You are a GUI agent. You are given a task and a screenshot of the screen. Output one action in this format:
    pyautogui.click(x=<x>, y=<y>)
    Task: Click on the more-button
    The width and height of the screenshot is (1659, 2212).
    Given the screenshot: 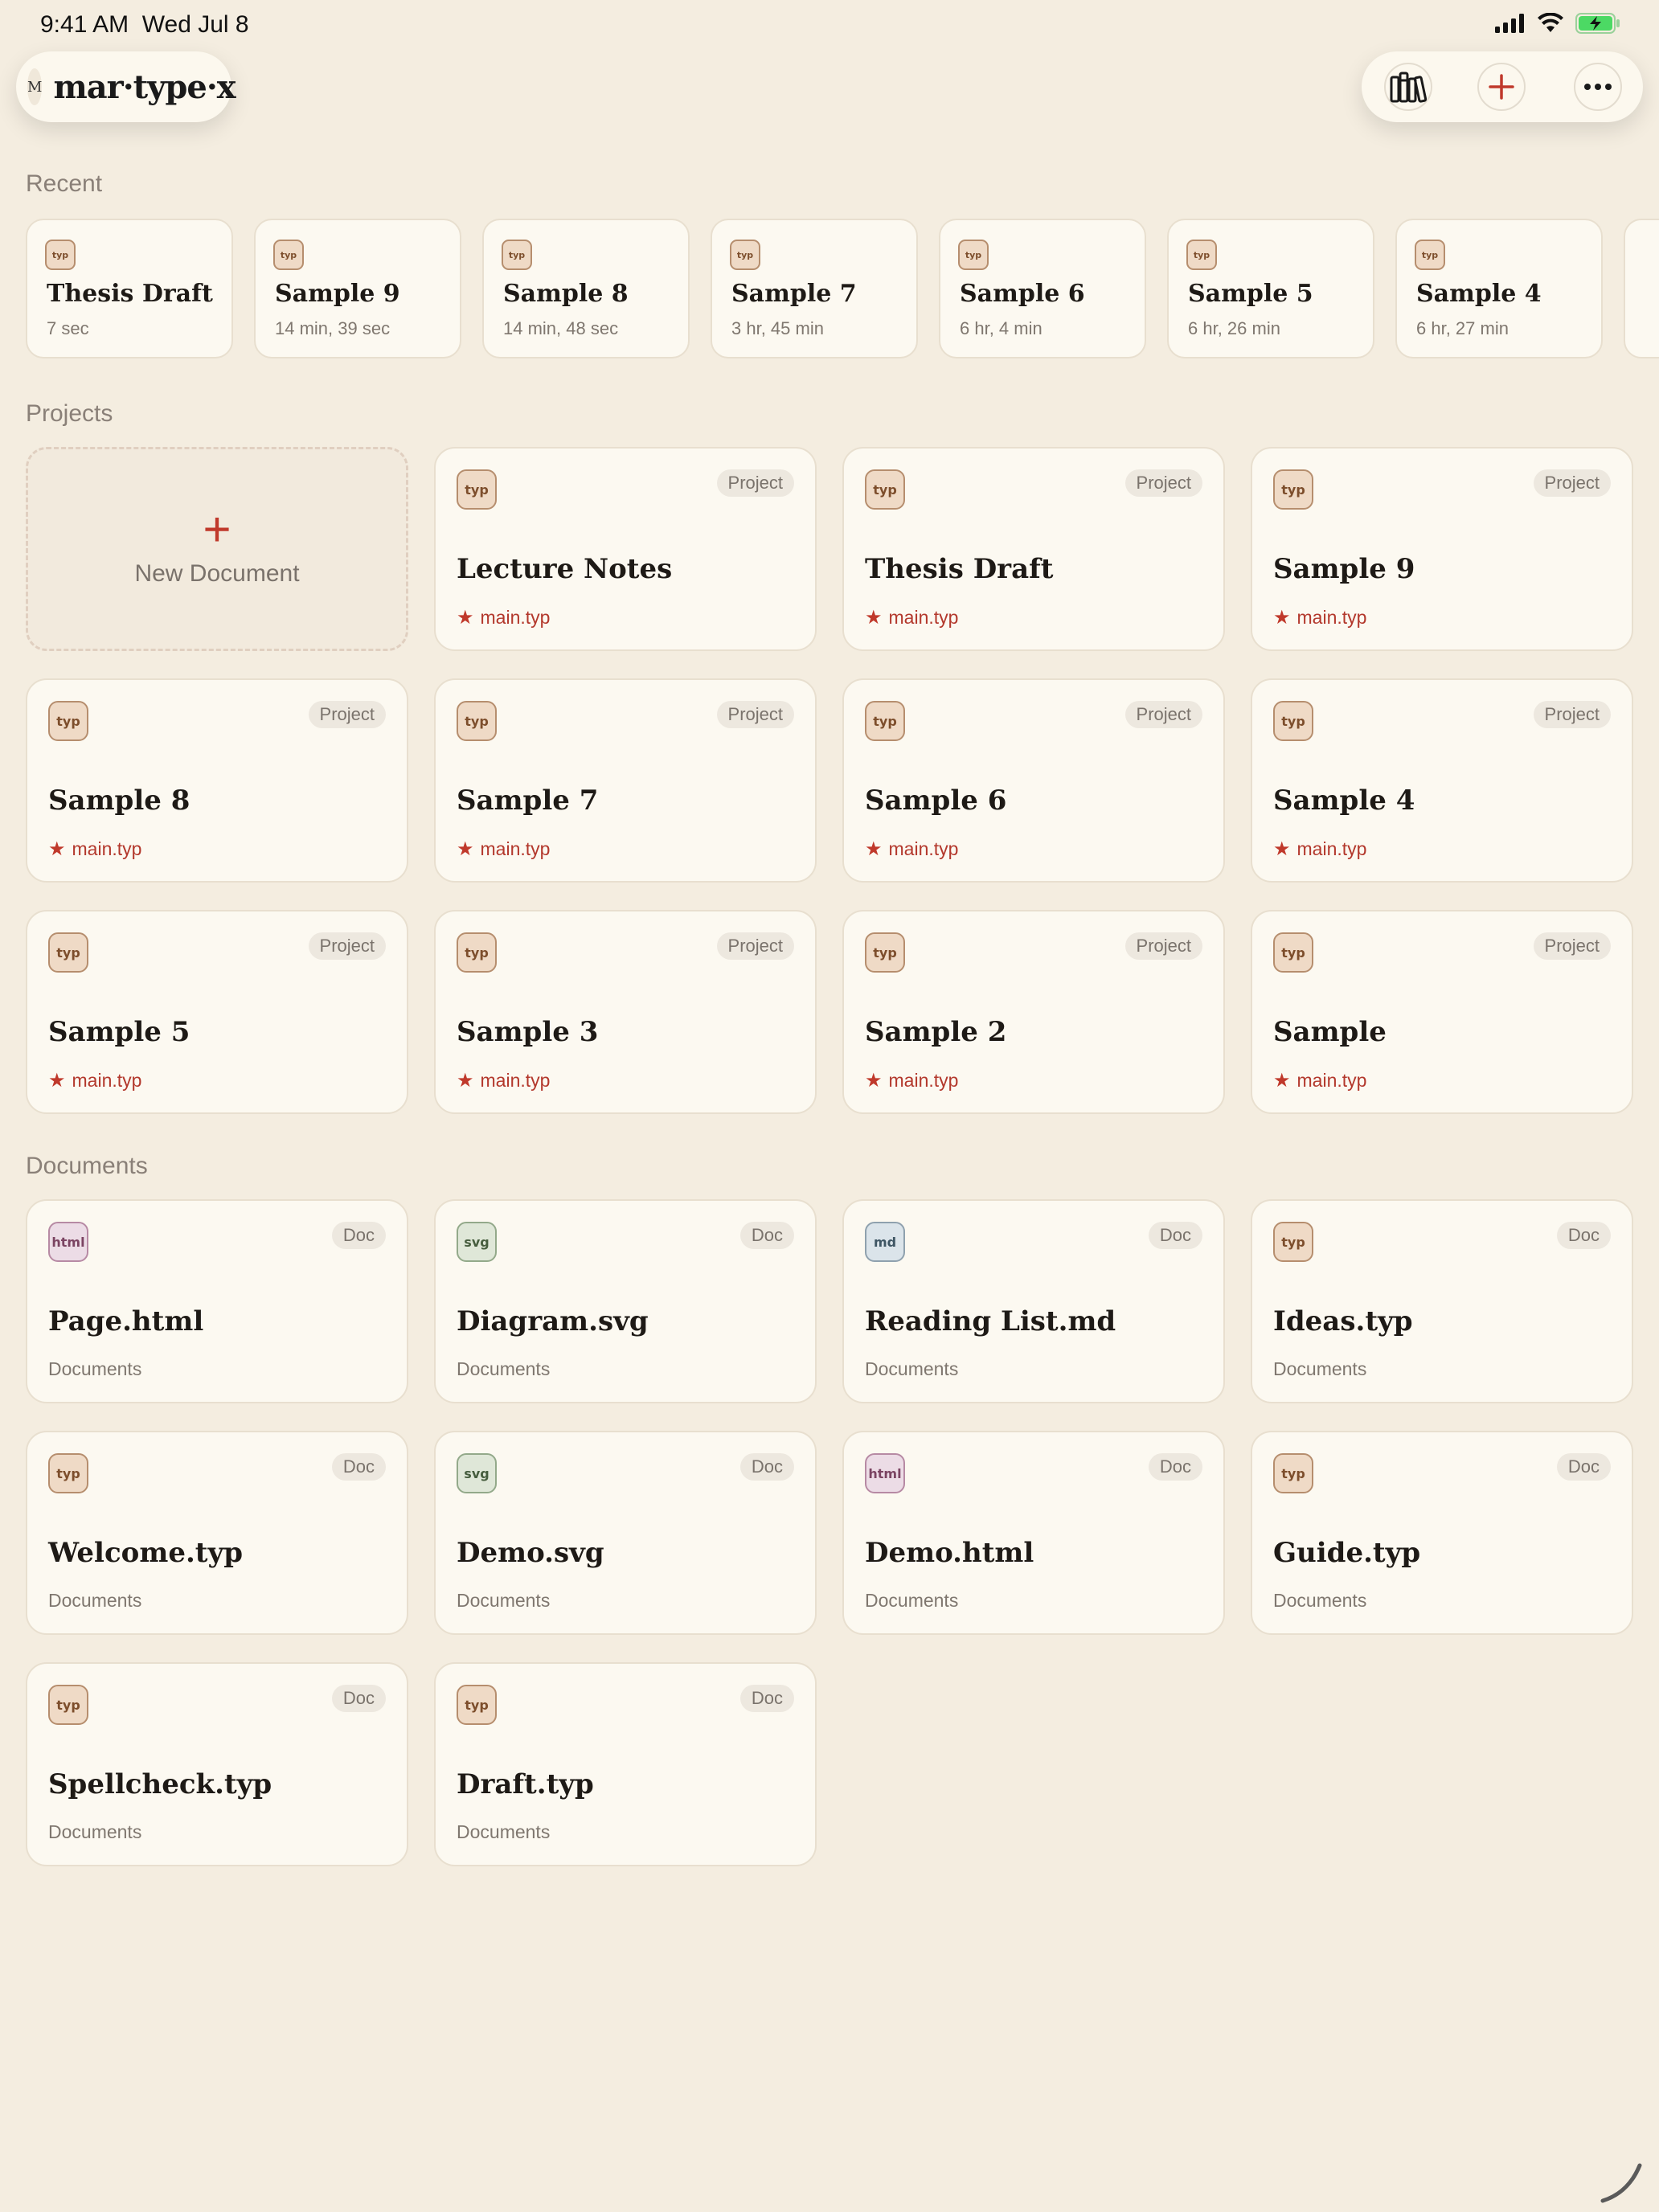 What is the action you would take?
    pyautogui.click(x=1598, y=87)
    